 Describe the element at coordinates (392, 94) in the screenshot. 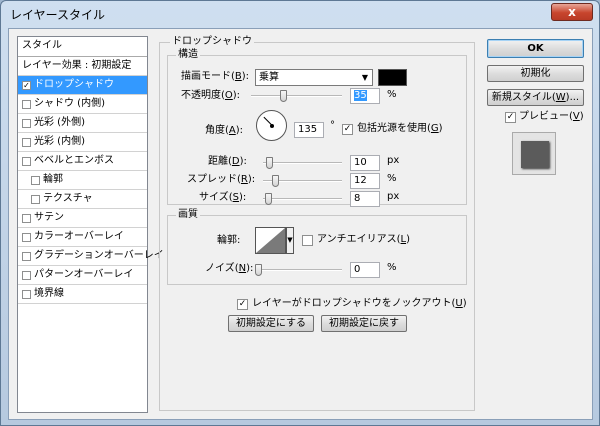

I see `opacity-unit: %` at that location.